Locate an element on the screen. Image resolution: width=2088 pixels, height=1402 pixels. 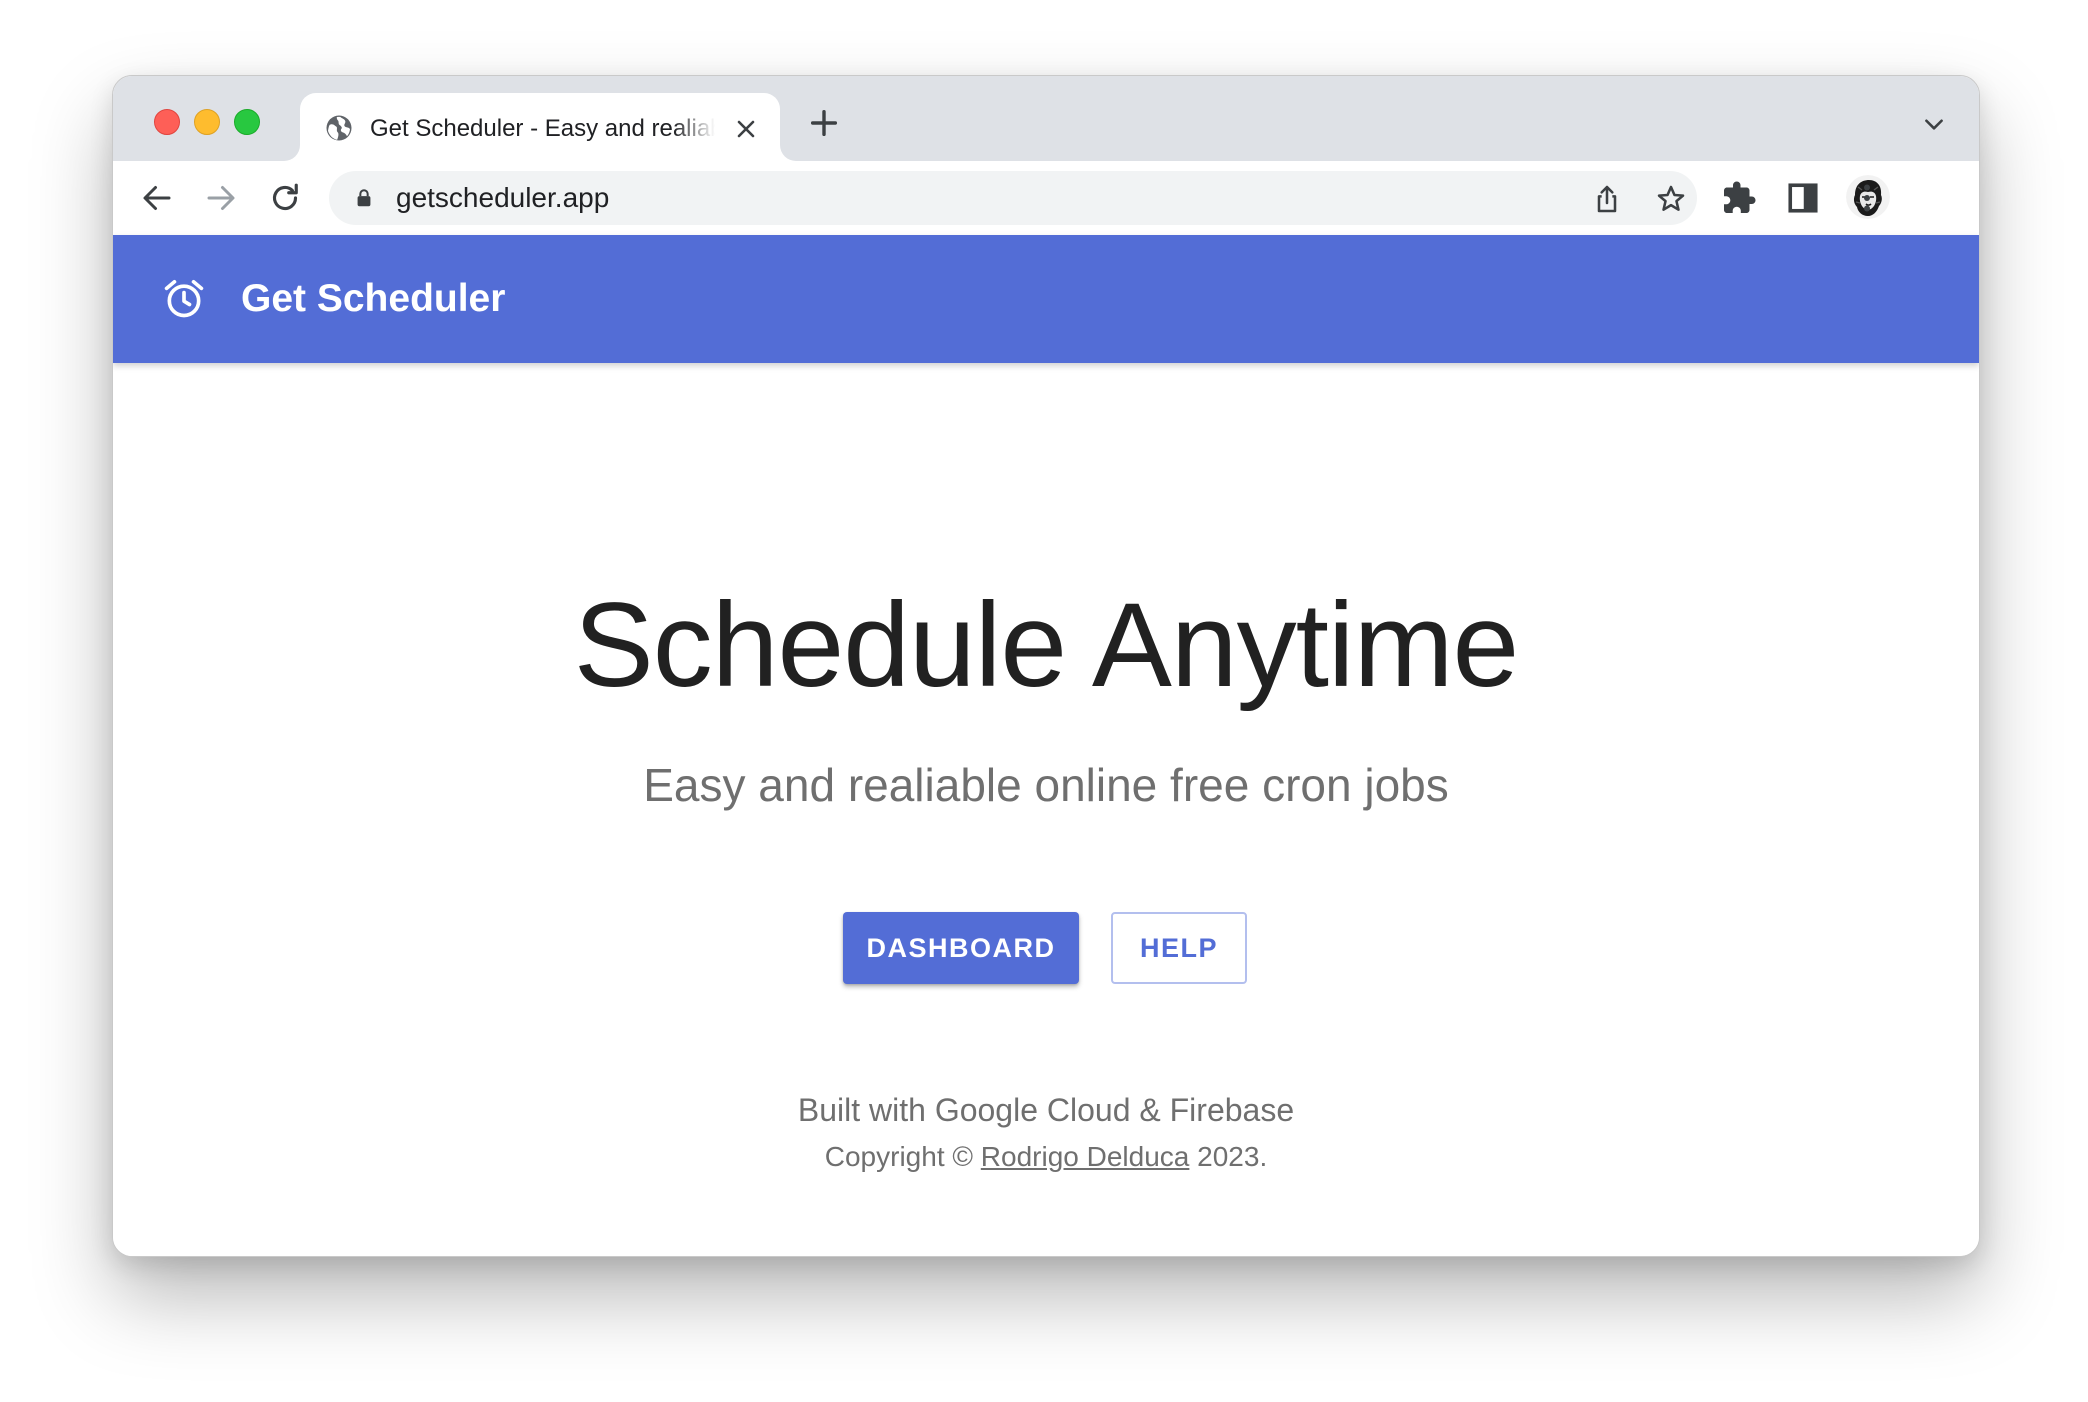
author-link: Rodrigo Delduca is located at coordinates (1085, 1156).